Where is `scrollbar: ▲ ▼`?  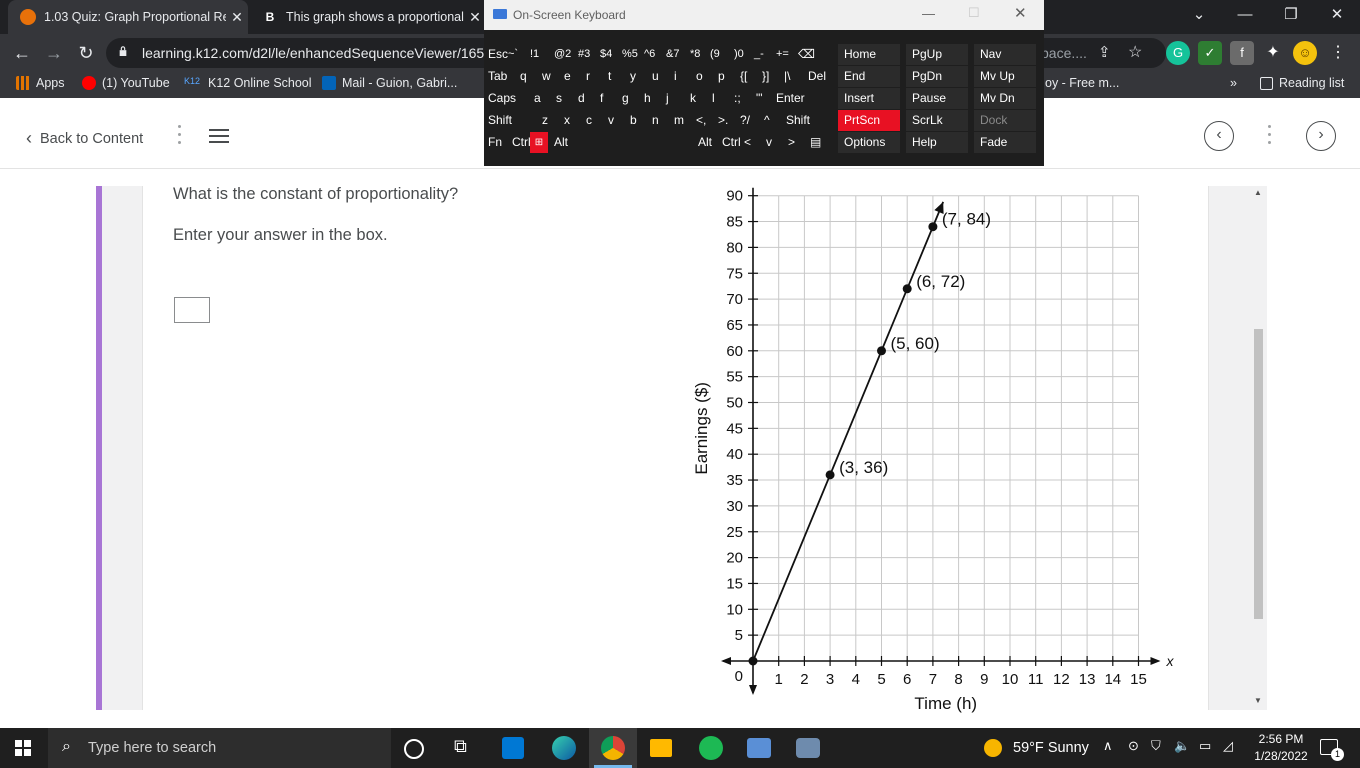 scrollbar: ▲ ▼ is located at coordinates (1259, 448).